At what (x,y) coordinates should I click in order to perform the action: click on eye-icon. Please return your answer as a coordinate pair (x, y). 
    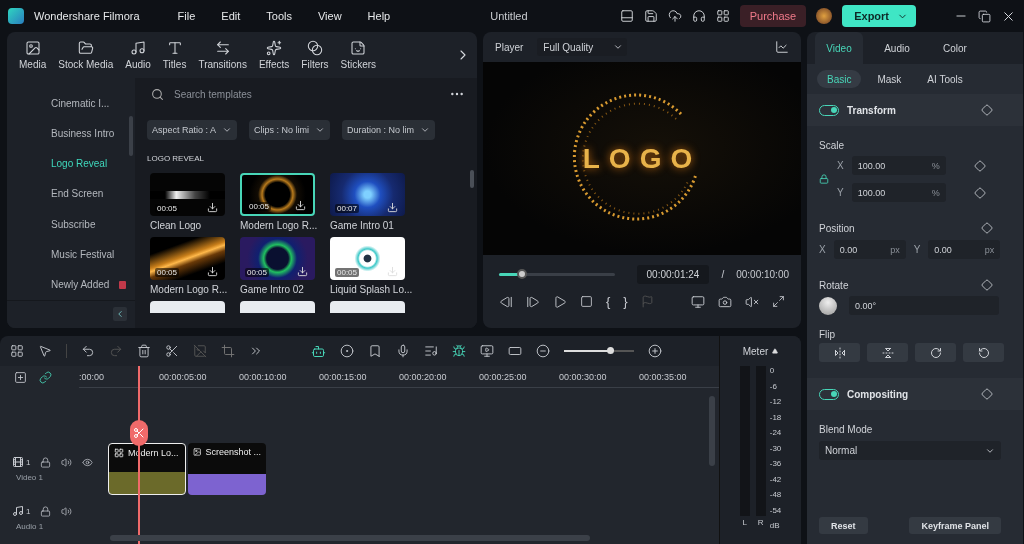
    Looking at the image, I should click on (88, 462).